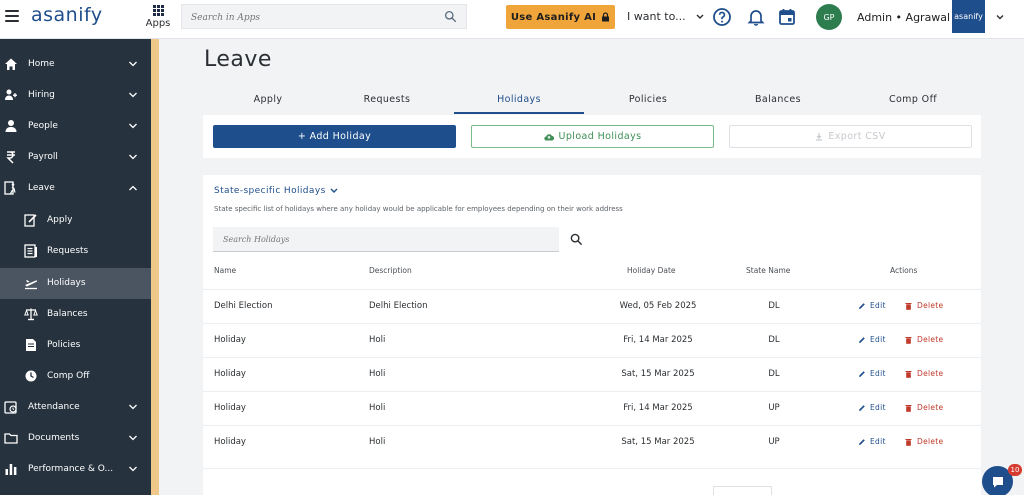 The height and width of the screenshot is (495, 1024). What do you see at coordinates (553, 17) in the screenshot?
I see `ai-button-label: Use Asanify AI` at bounding box center [553, 17].